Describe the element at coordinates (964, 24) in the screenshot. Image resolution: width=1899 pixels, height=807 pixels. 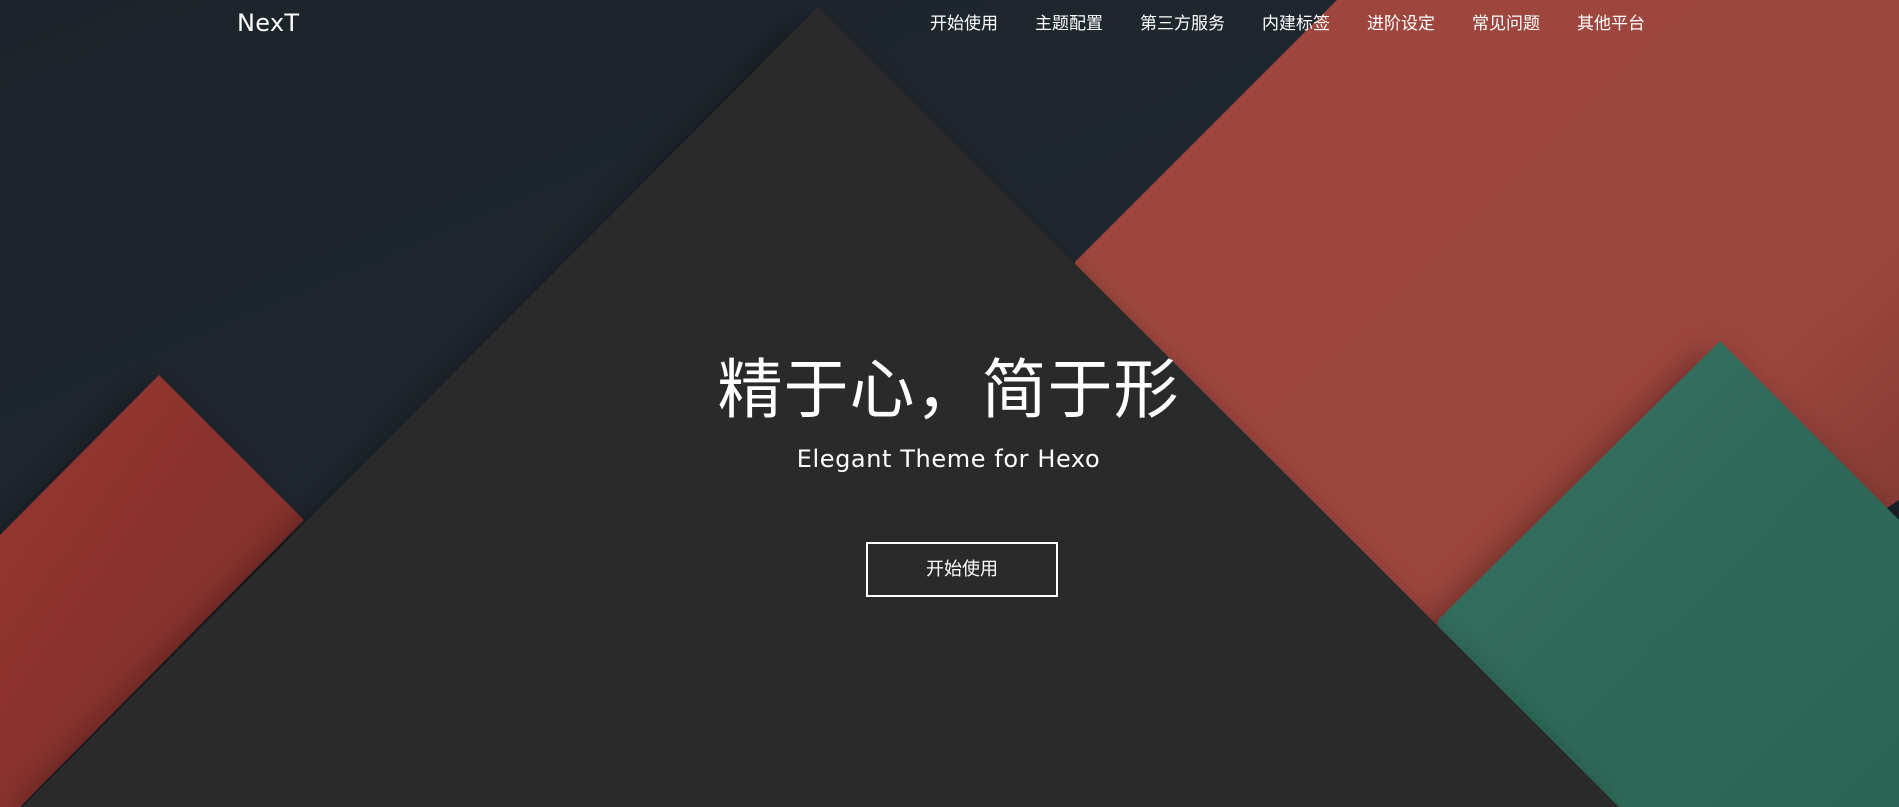
I see `nav-item-getting-started: 开始使用` at that location.